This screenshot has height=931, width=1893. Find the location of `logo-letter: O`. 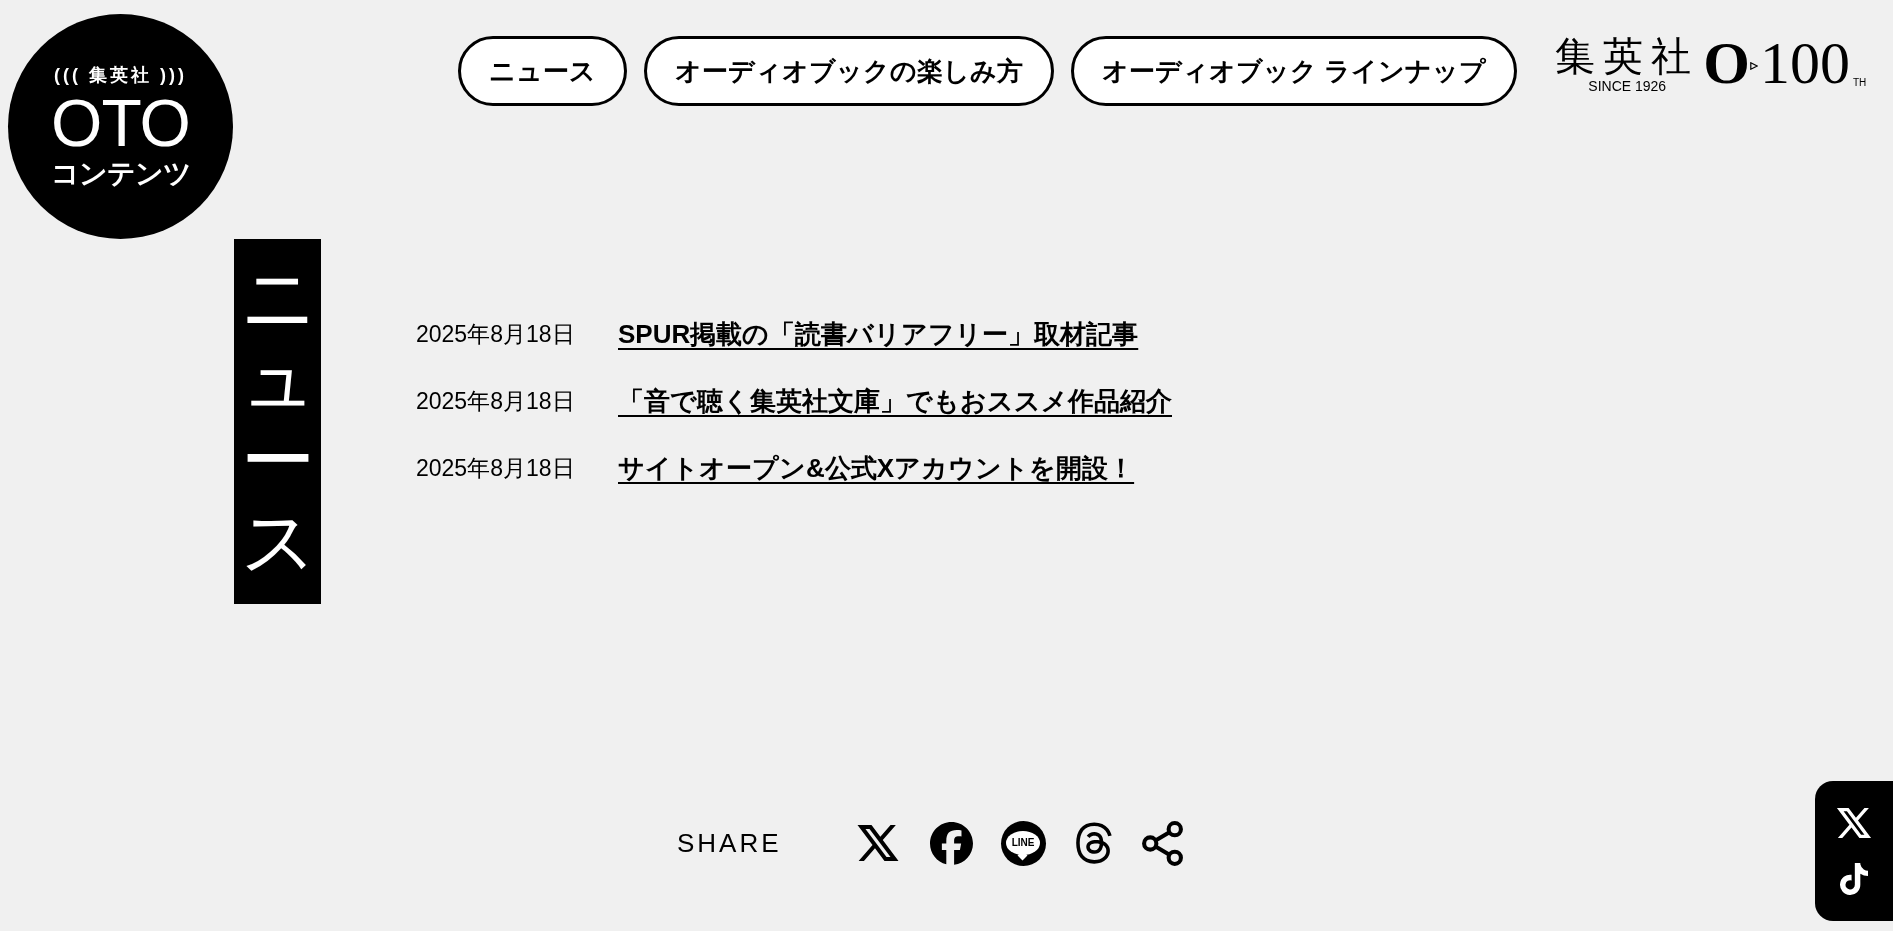

logo-letter: O is located at coordinates (1726, 63).